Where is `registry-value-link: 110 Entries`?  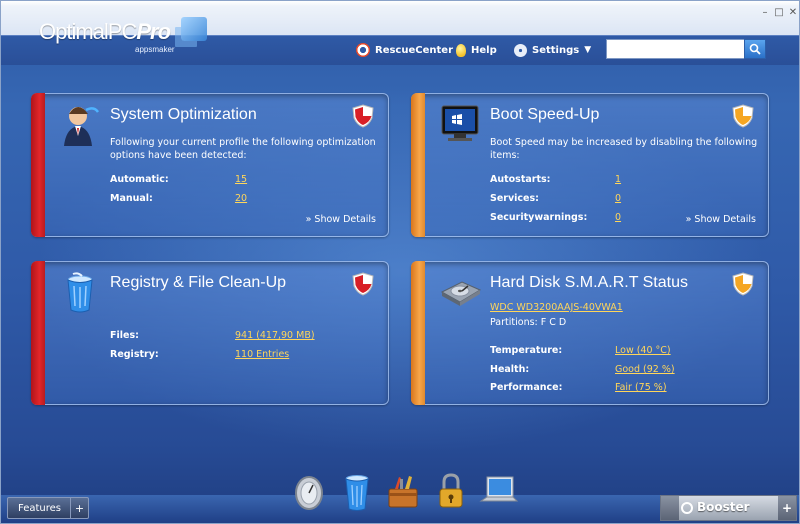 registry-value-link: 110 Entries is located at coordinates (262, 354).